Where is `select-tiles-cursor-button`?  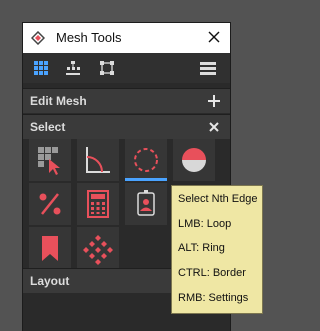 select-tiles-cursor-button is located at coordinates (50, 160).